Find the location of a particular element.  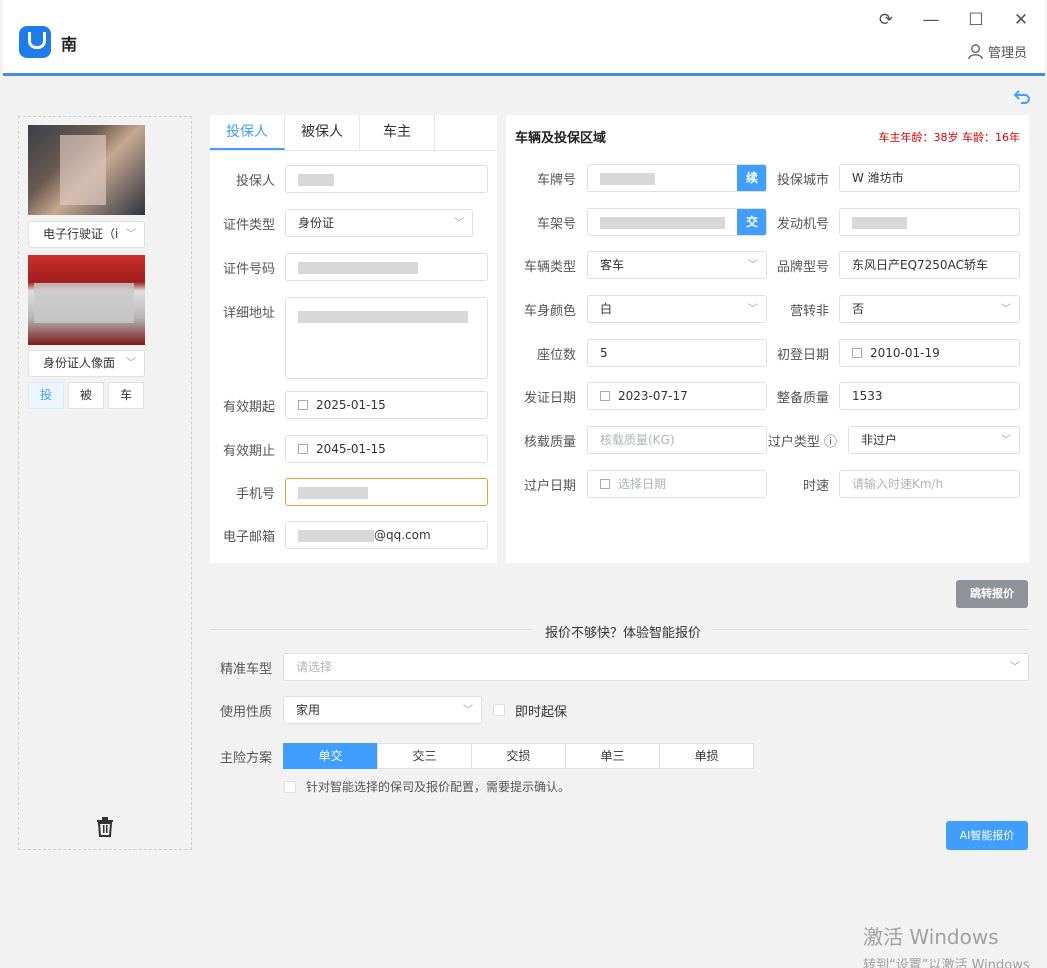

person-tabs: 投保人 被保人 车主 is located at coordinates (353, 133).